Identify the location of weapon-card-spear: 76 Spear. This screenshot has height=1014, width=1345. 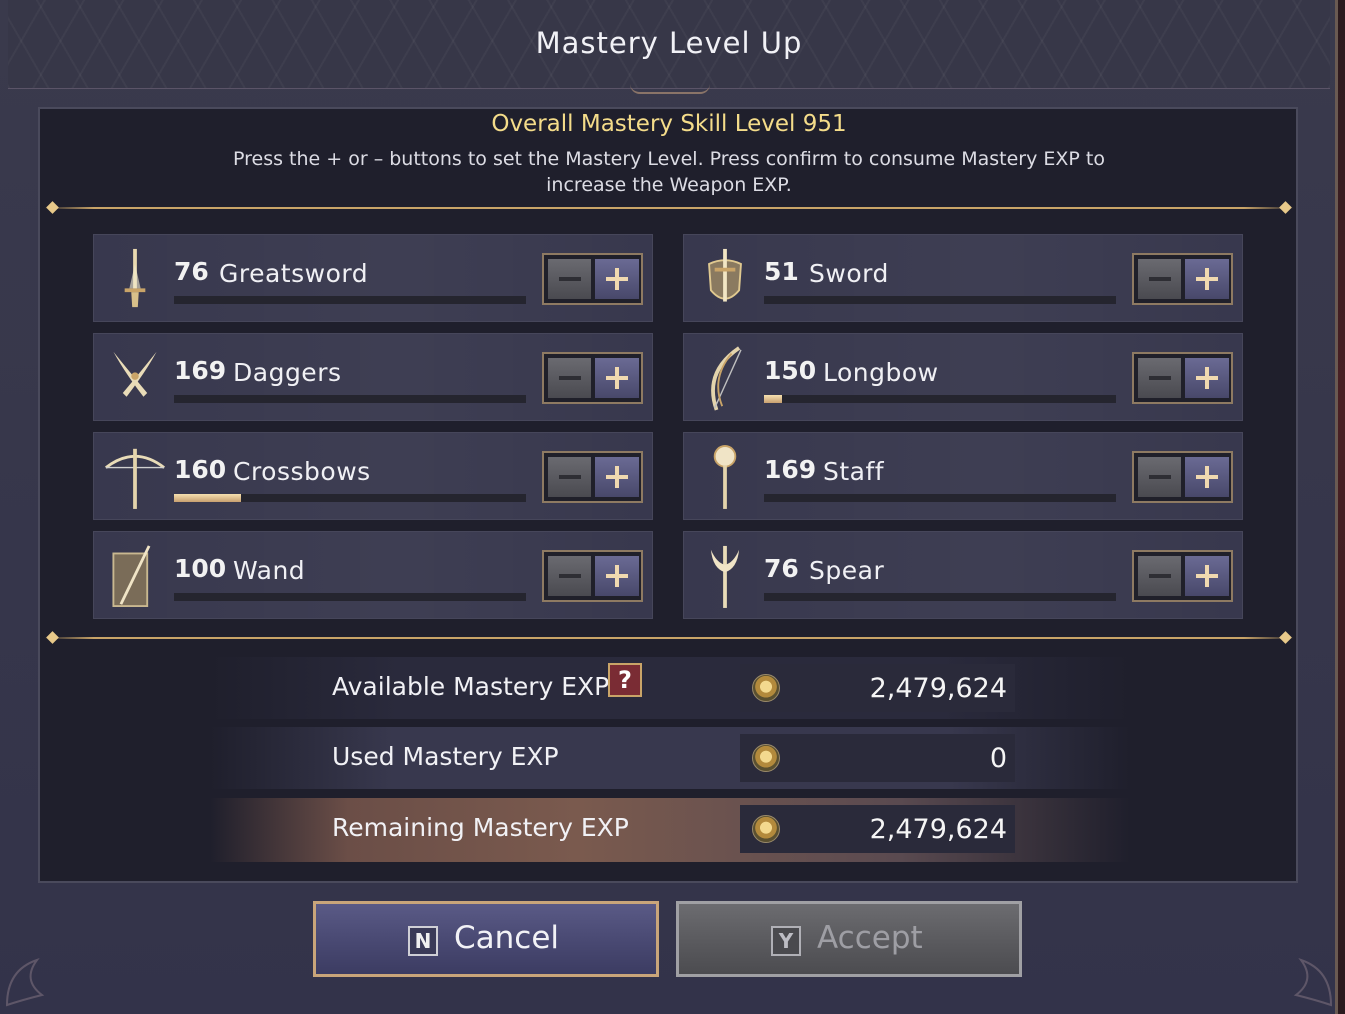
(963, 575).